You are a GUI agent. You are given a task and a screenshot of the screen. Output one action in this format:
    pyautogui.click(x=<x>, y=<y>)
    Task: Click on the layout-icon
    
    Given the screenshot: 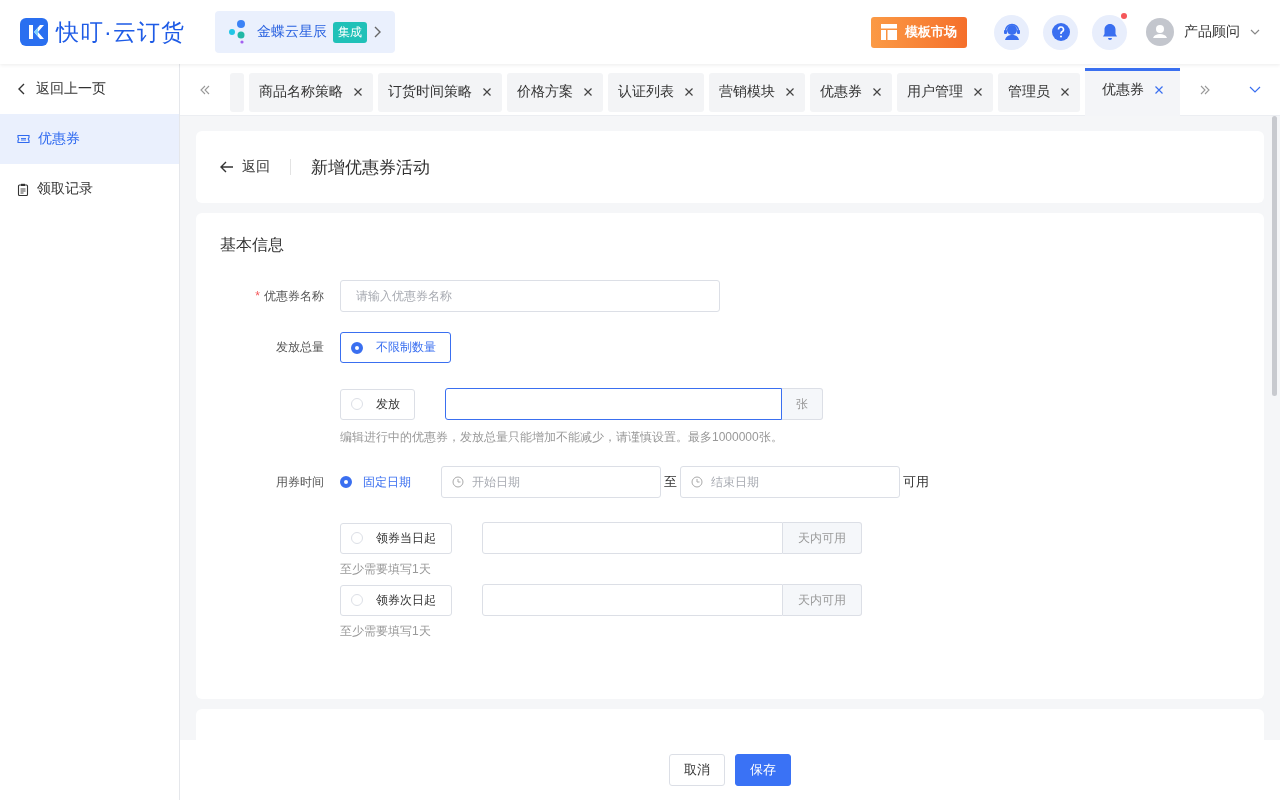 What is the action you would take?
    pyautogui.click(x=889, y=32)
    